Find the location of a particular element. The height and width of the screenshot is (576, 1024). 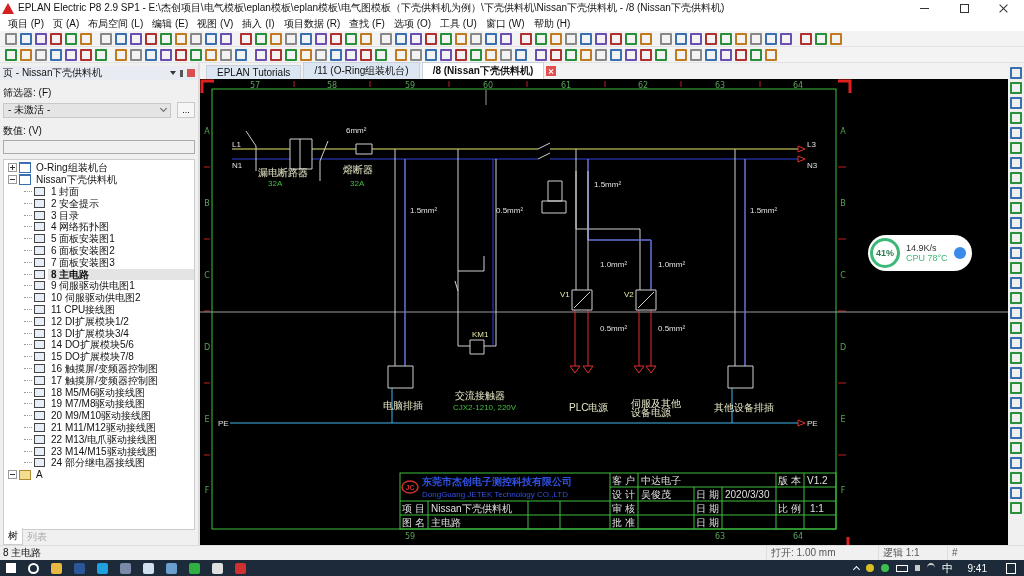

tree-item: A is located at coordinates (39, 475).